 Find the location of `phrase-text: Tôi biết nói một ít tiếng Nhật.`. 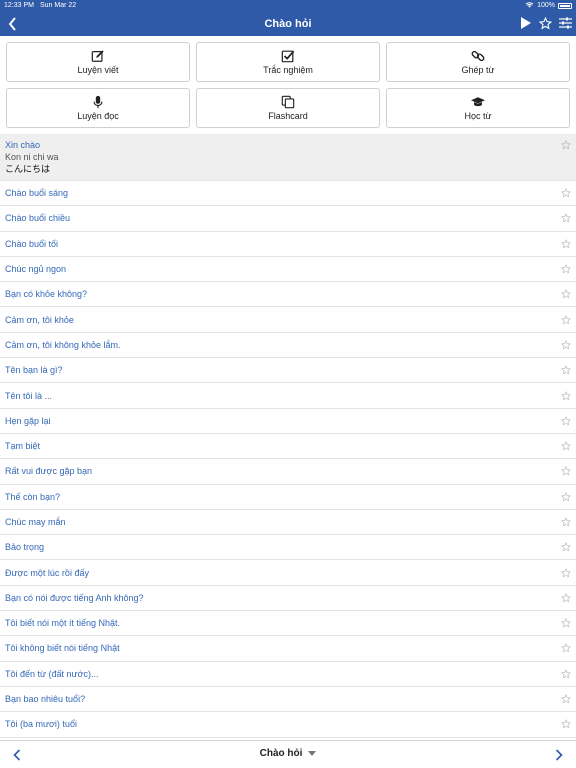

phrase-text: Tôi biết nói một ít tiếng Nhật. is located at coordinates (63, 623).